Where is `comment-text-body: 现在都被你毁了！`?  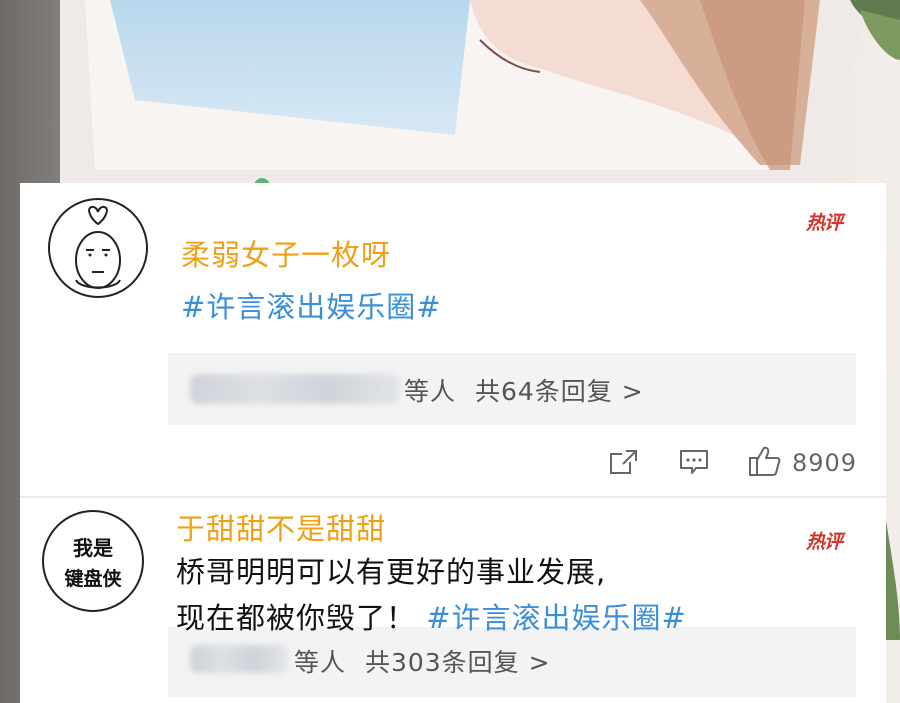
comment-text-body: 现在都被你毁了！ is located at coordinates (296, 618).